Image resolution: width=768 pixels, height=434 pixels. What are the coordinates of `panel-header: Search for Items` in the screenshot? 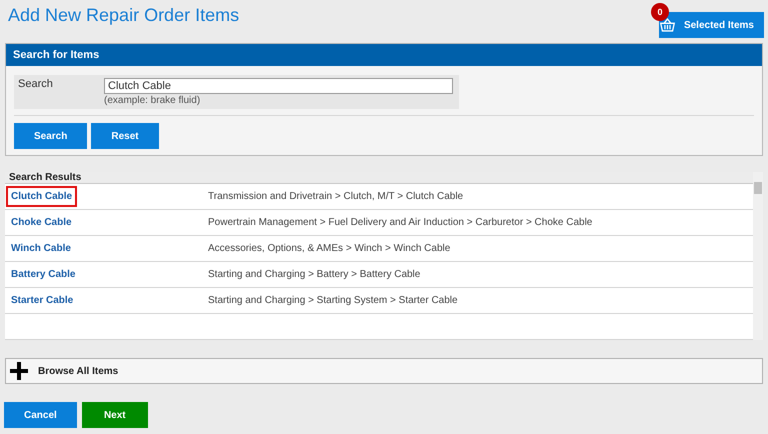 It's located at (384, 55).